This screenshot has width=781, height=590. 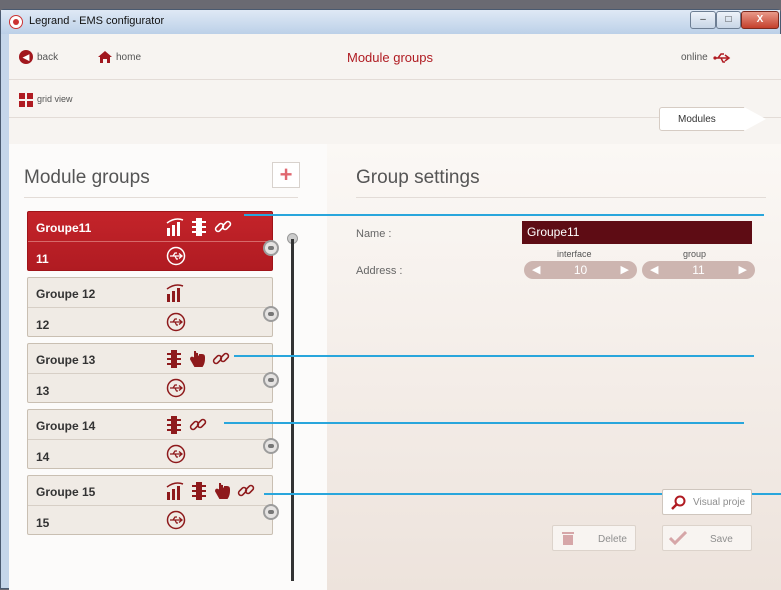 I want to click on delete-button: Delete, so click(x=594, y=538).